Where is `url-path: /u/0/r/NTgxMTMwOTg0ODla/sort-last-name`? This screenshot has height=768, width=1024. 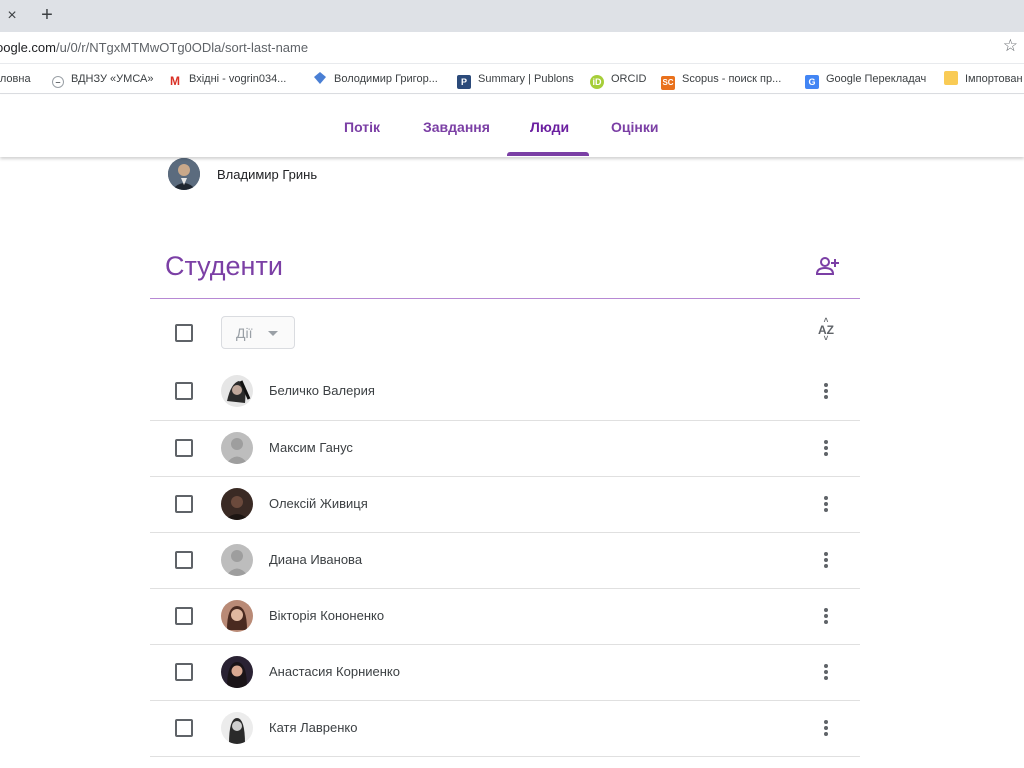
url-path: /u/0/r/NTgxMTMwOTg0ODla/sort-last-name is located at coordinates (182, 47).